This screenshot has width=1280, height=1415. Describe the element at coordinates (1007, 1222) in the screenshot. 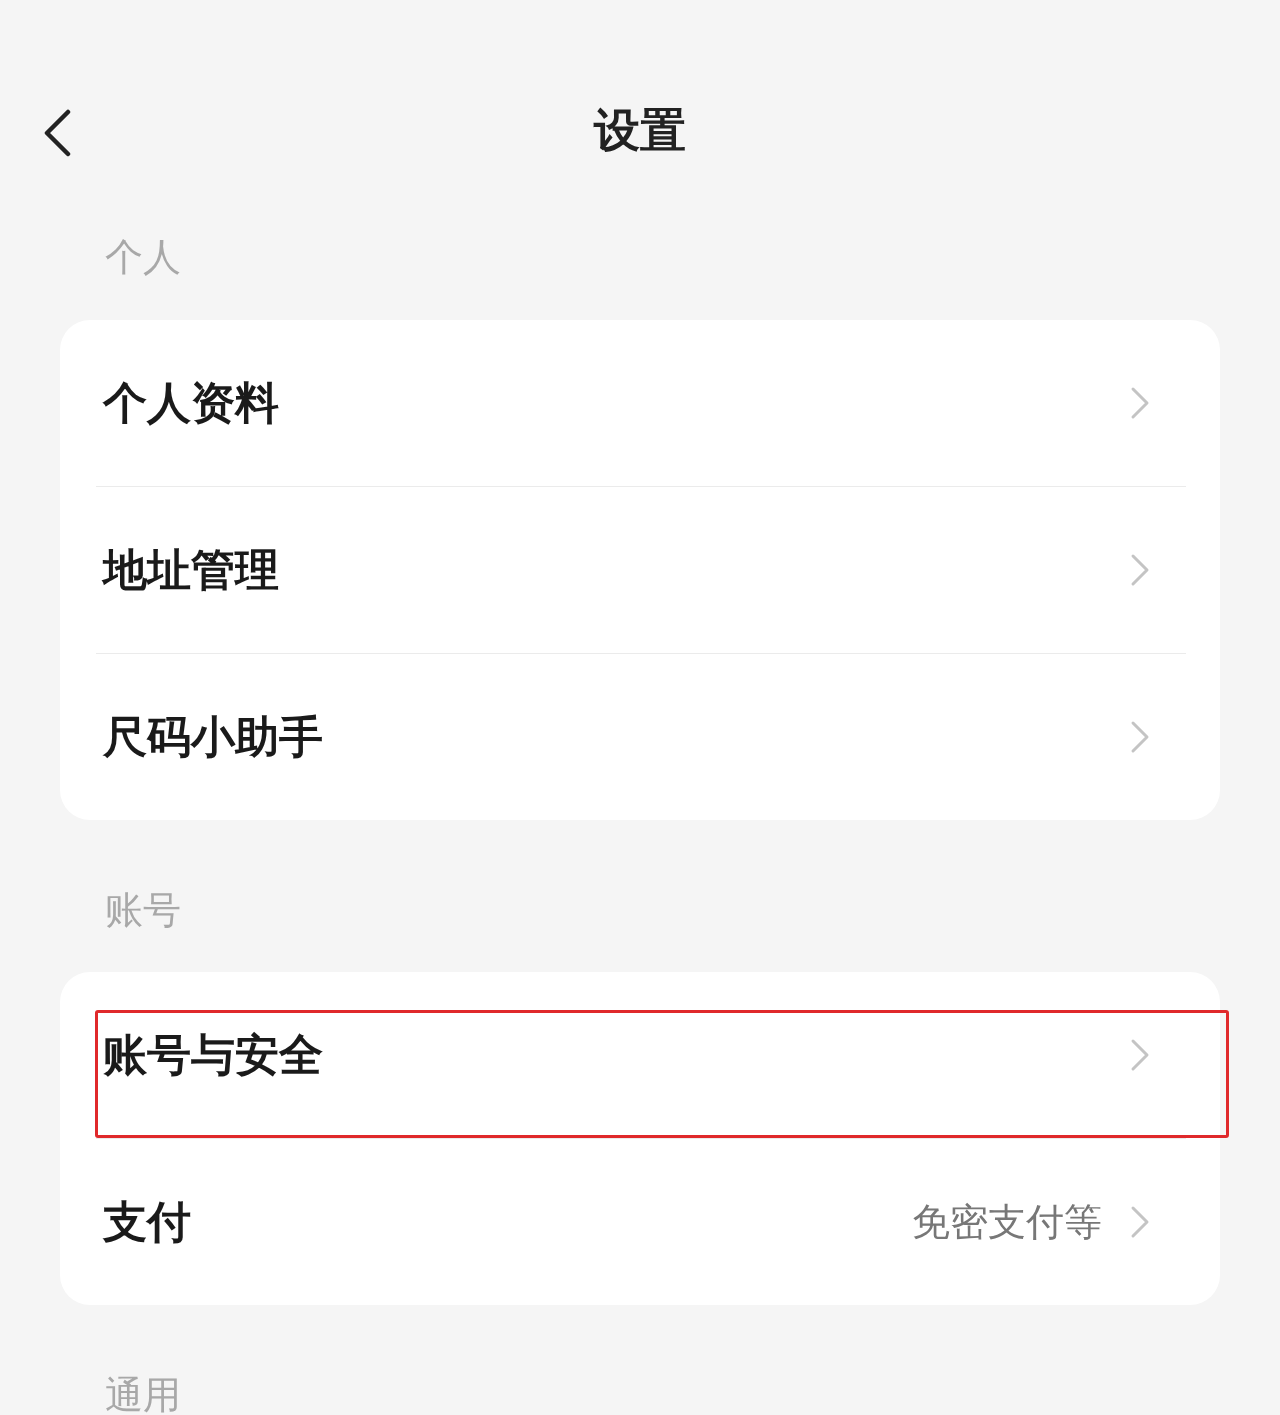

I see `row-value: 免密支付等` at that location.